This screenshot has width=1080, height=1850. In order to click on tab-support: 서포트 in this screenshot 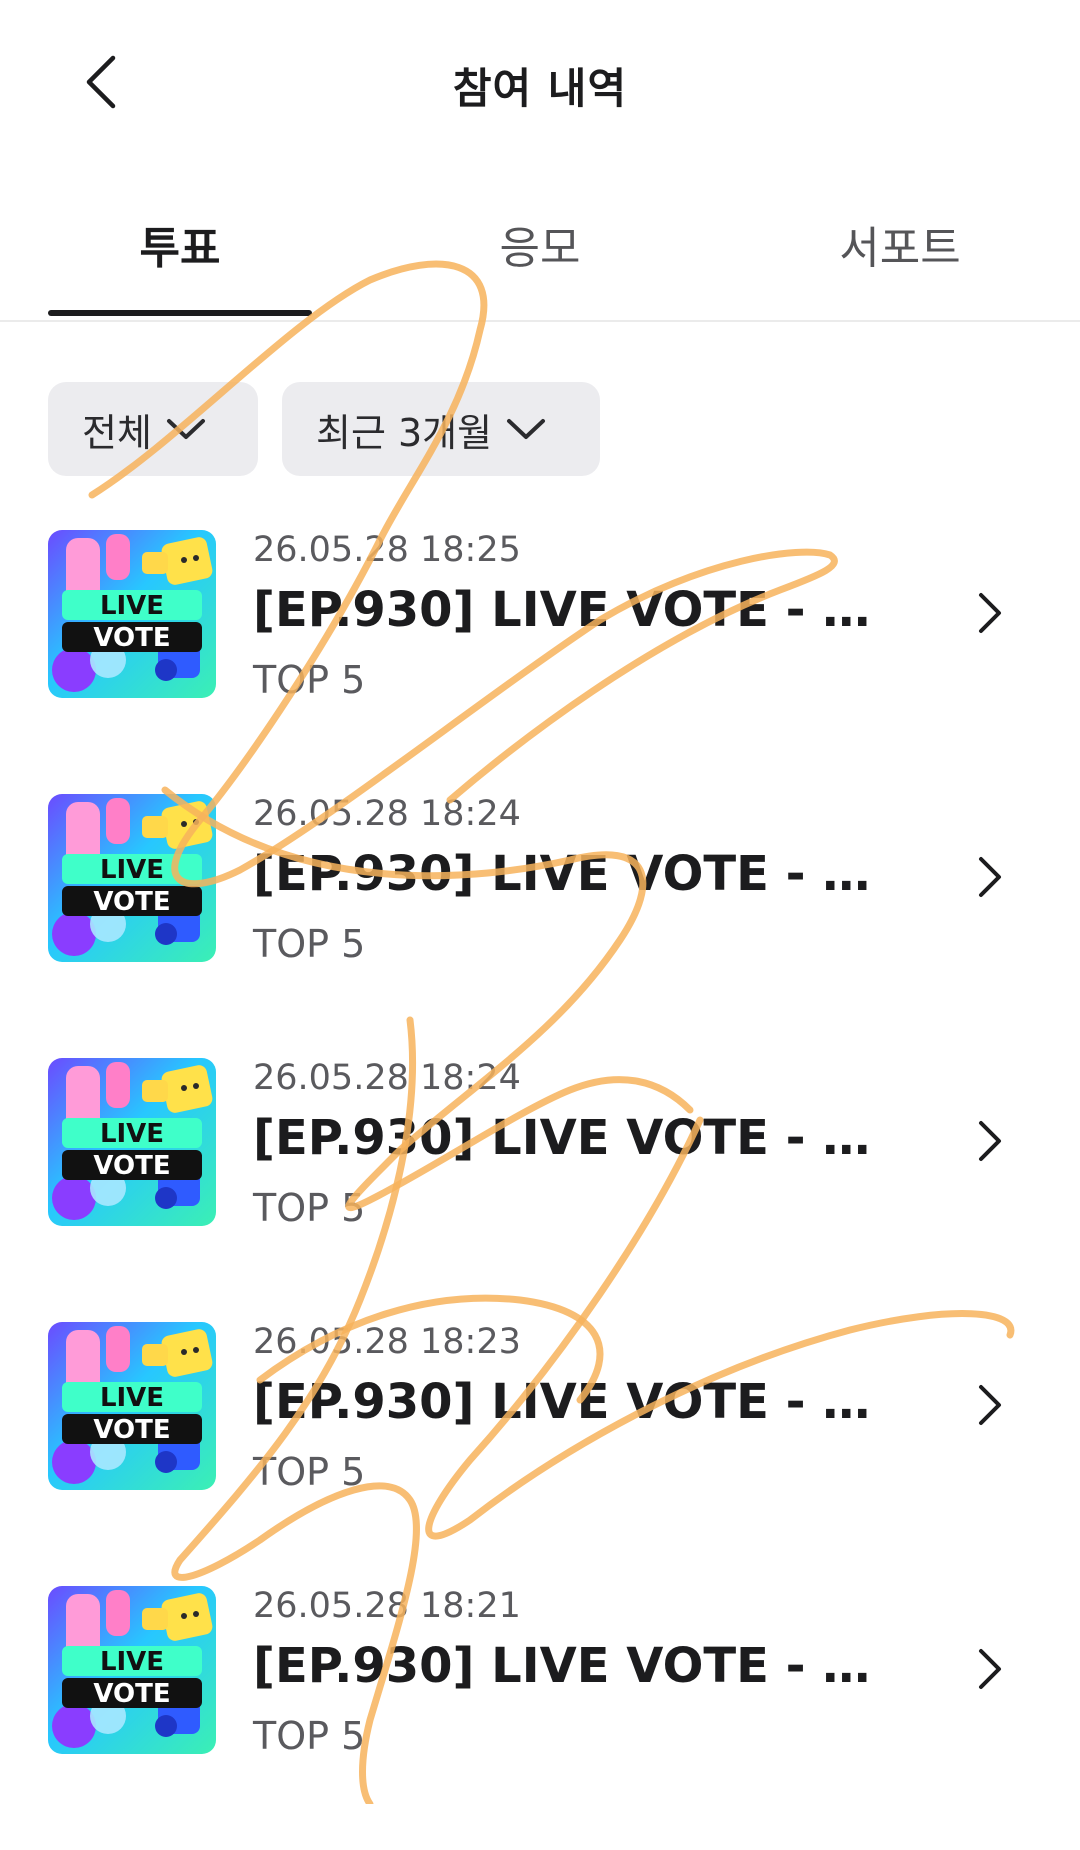, I will do `click(900, 244)`.